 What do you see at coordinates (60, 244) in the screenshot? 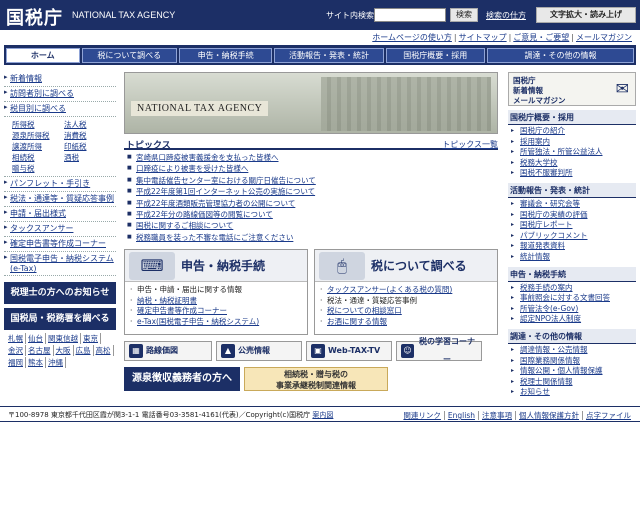
I see `left-item-filing-corner: 確定申告書等作成コーナー` at bounding box center [60, 244].